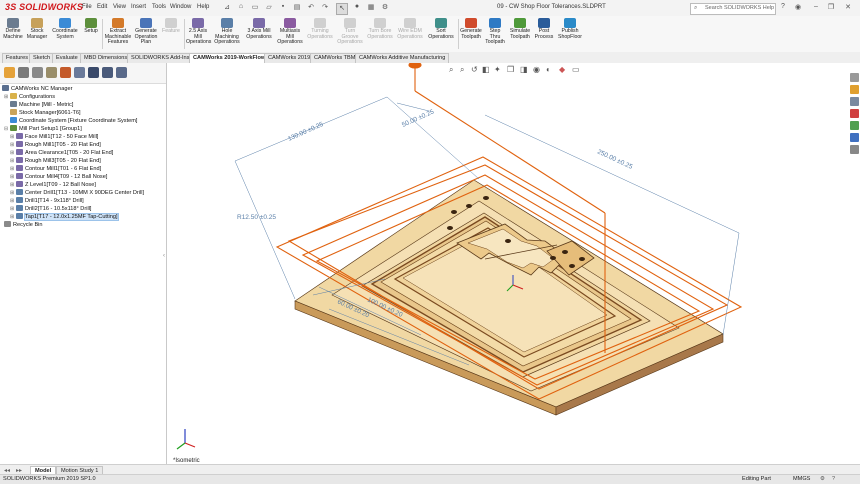 The image size is (860, 484). Describe the element at coordinates (544, 29) in the screenshot. I see `post-process-button: Post Process` at that location.